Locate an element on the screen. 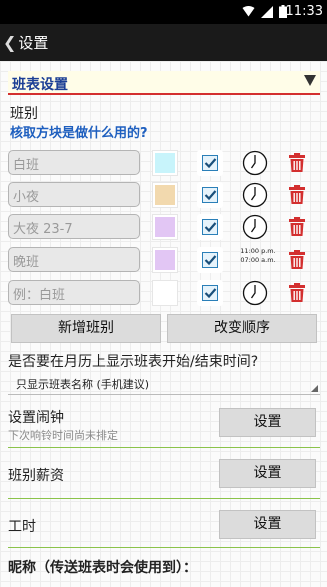 The height and width of the screenshot is (587, 327). shift-time-range: 11:00 p.m. 07:00 a.m. is located at coordinates (258, 256).